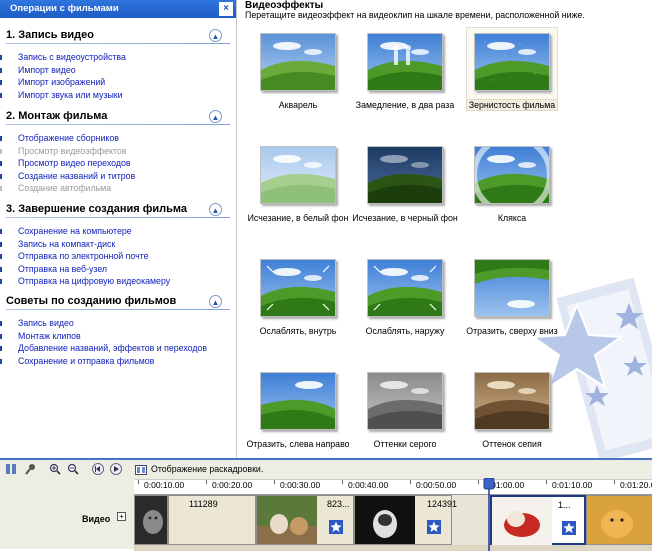 The height and width of the screenshot is (551, 652). I want to click on timeline-clip: 111289, so click(212, 520).